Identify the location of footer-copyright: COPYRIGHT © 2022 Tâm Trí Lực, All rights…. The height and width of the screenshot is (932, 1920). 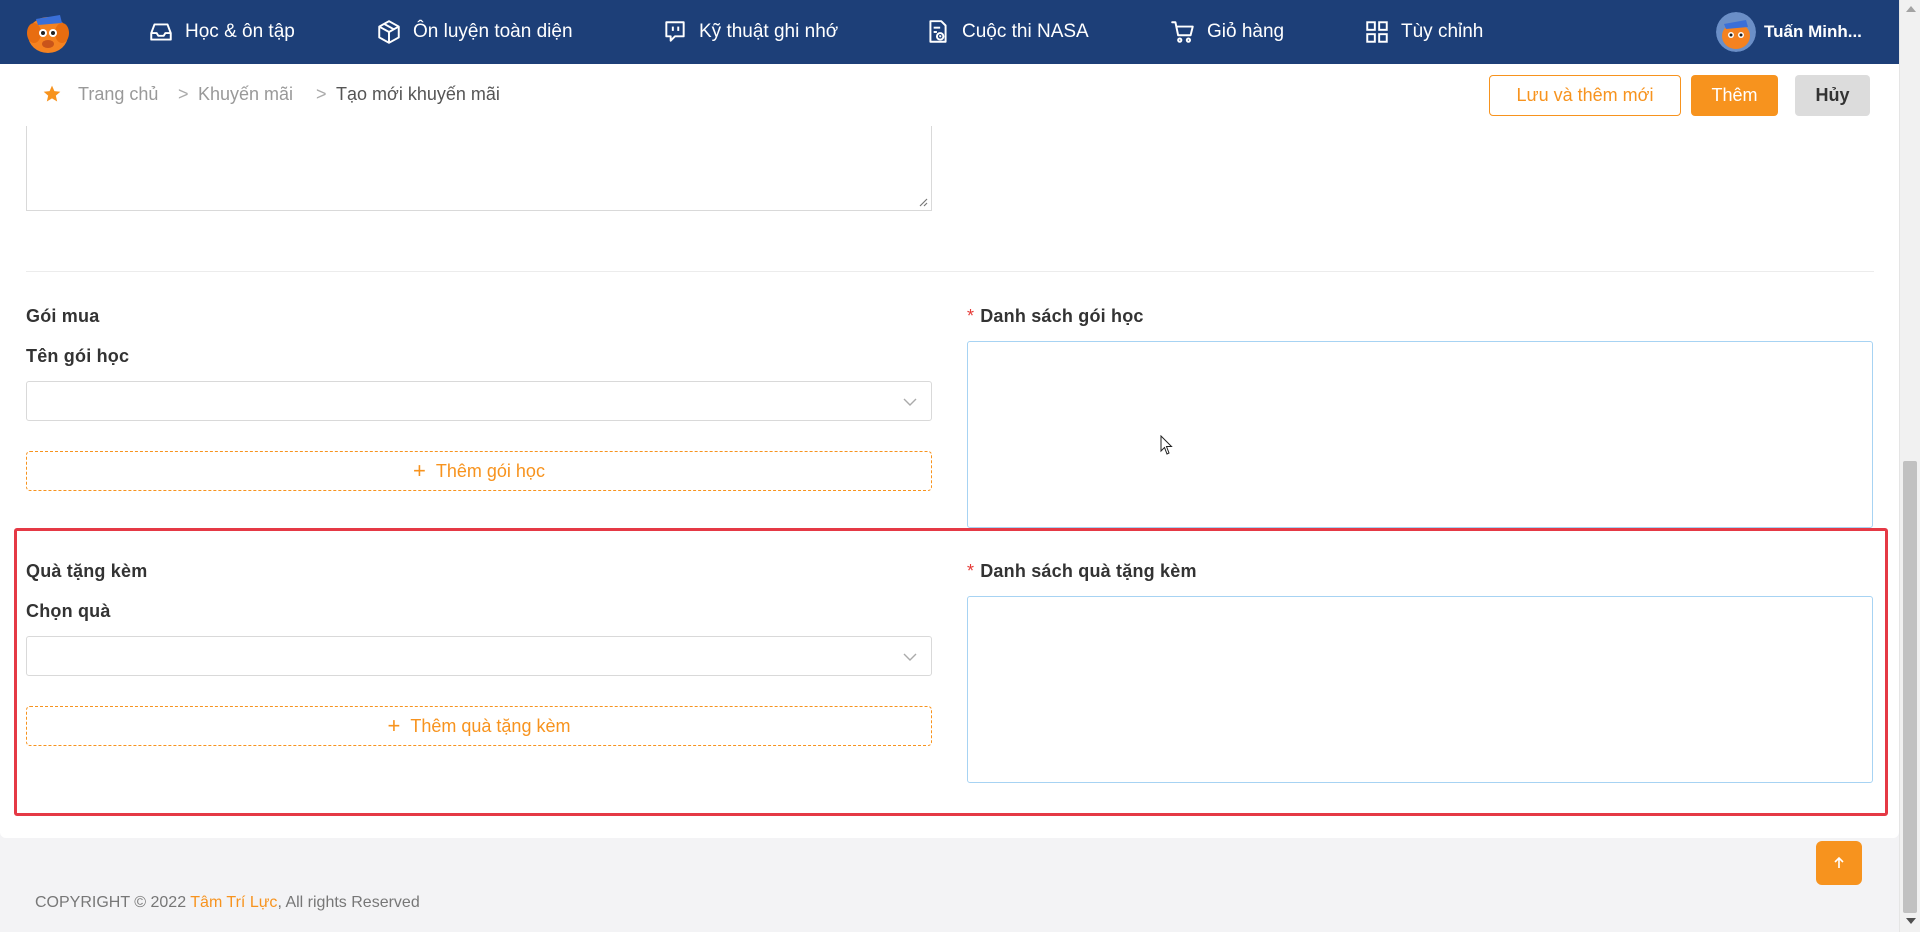
(227, 903).